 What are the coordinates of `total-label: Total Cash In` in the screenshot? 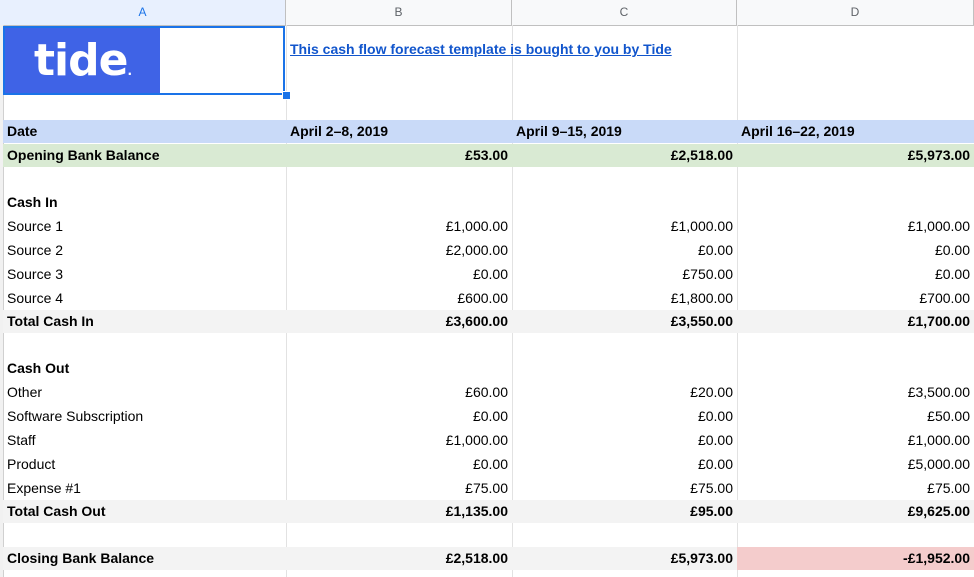 It's located at (144, 321).